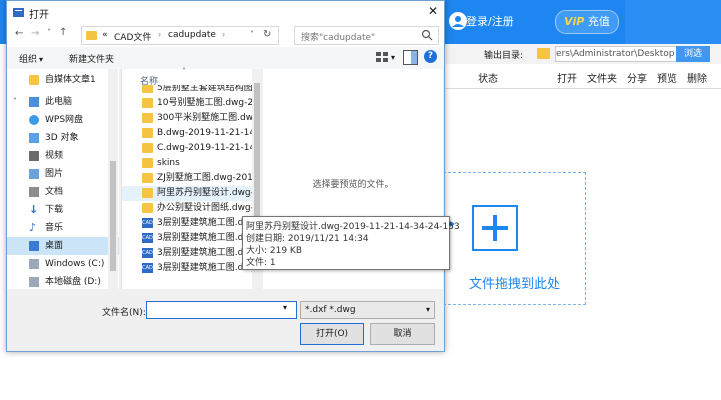 The image size is (721, 400). Describe the element at coordinates (574, 21) in the screenshot. I see `vip-badge: ViP` at that location.